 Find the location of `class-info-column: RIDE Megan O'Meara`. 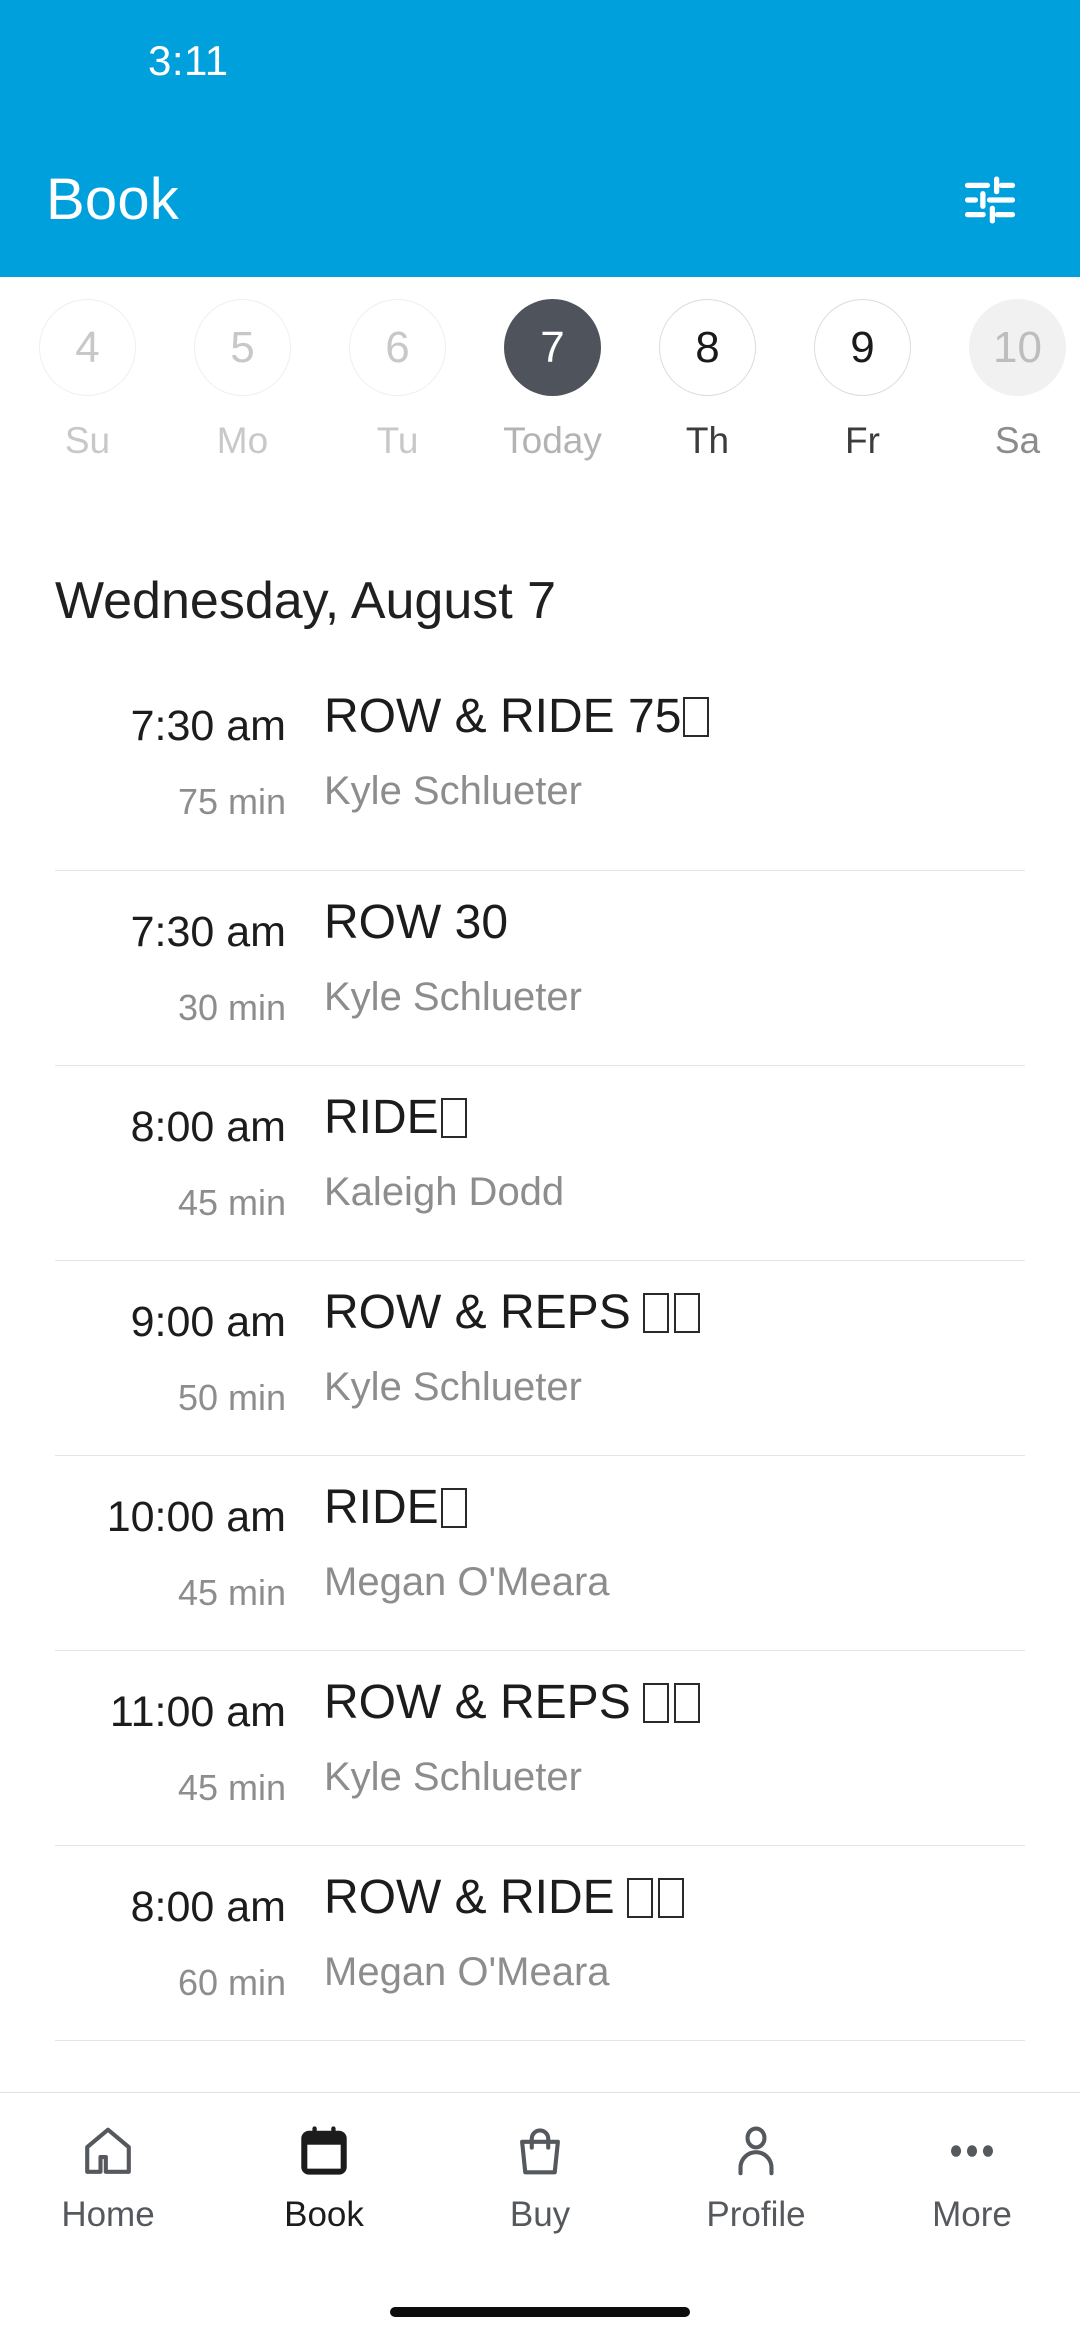

class-info-column: RIDE Megan O'Meara is located at coordinates (667, 1543).